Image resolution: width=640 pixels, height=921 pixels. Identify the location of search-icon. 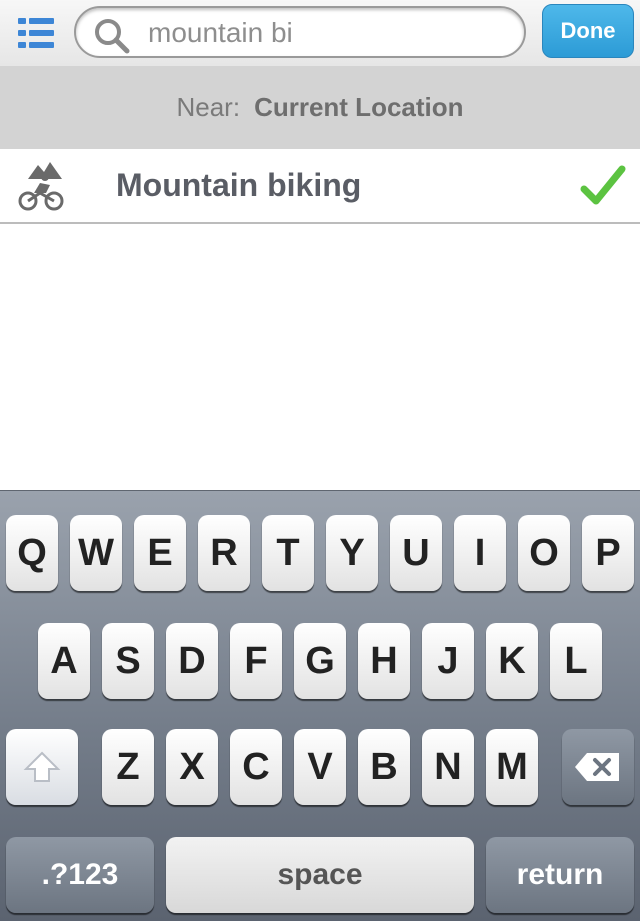
(112, 36).